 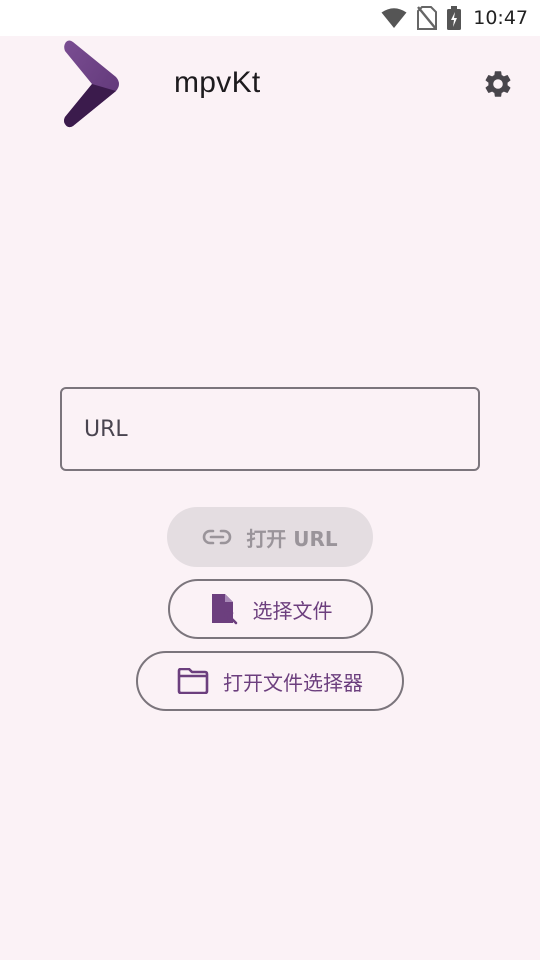 I want to click on link-icon, so click(x=217, y=537).